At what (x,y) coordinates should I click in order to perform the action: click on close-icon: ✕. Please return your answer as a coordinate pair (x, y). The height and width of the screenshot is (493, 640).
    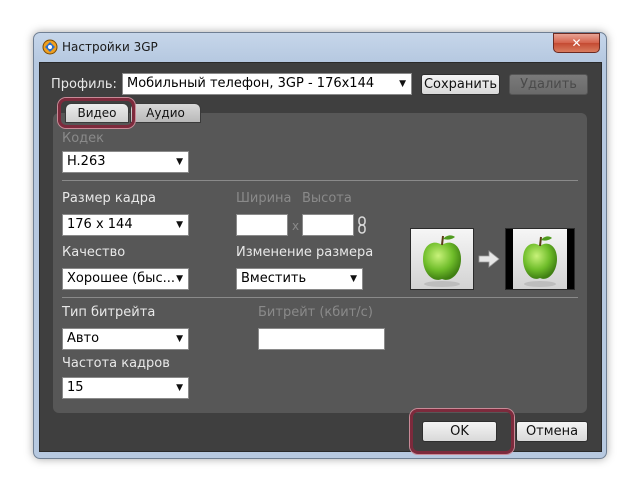
    Looking at the image, I should click on (576, 43).